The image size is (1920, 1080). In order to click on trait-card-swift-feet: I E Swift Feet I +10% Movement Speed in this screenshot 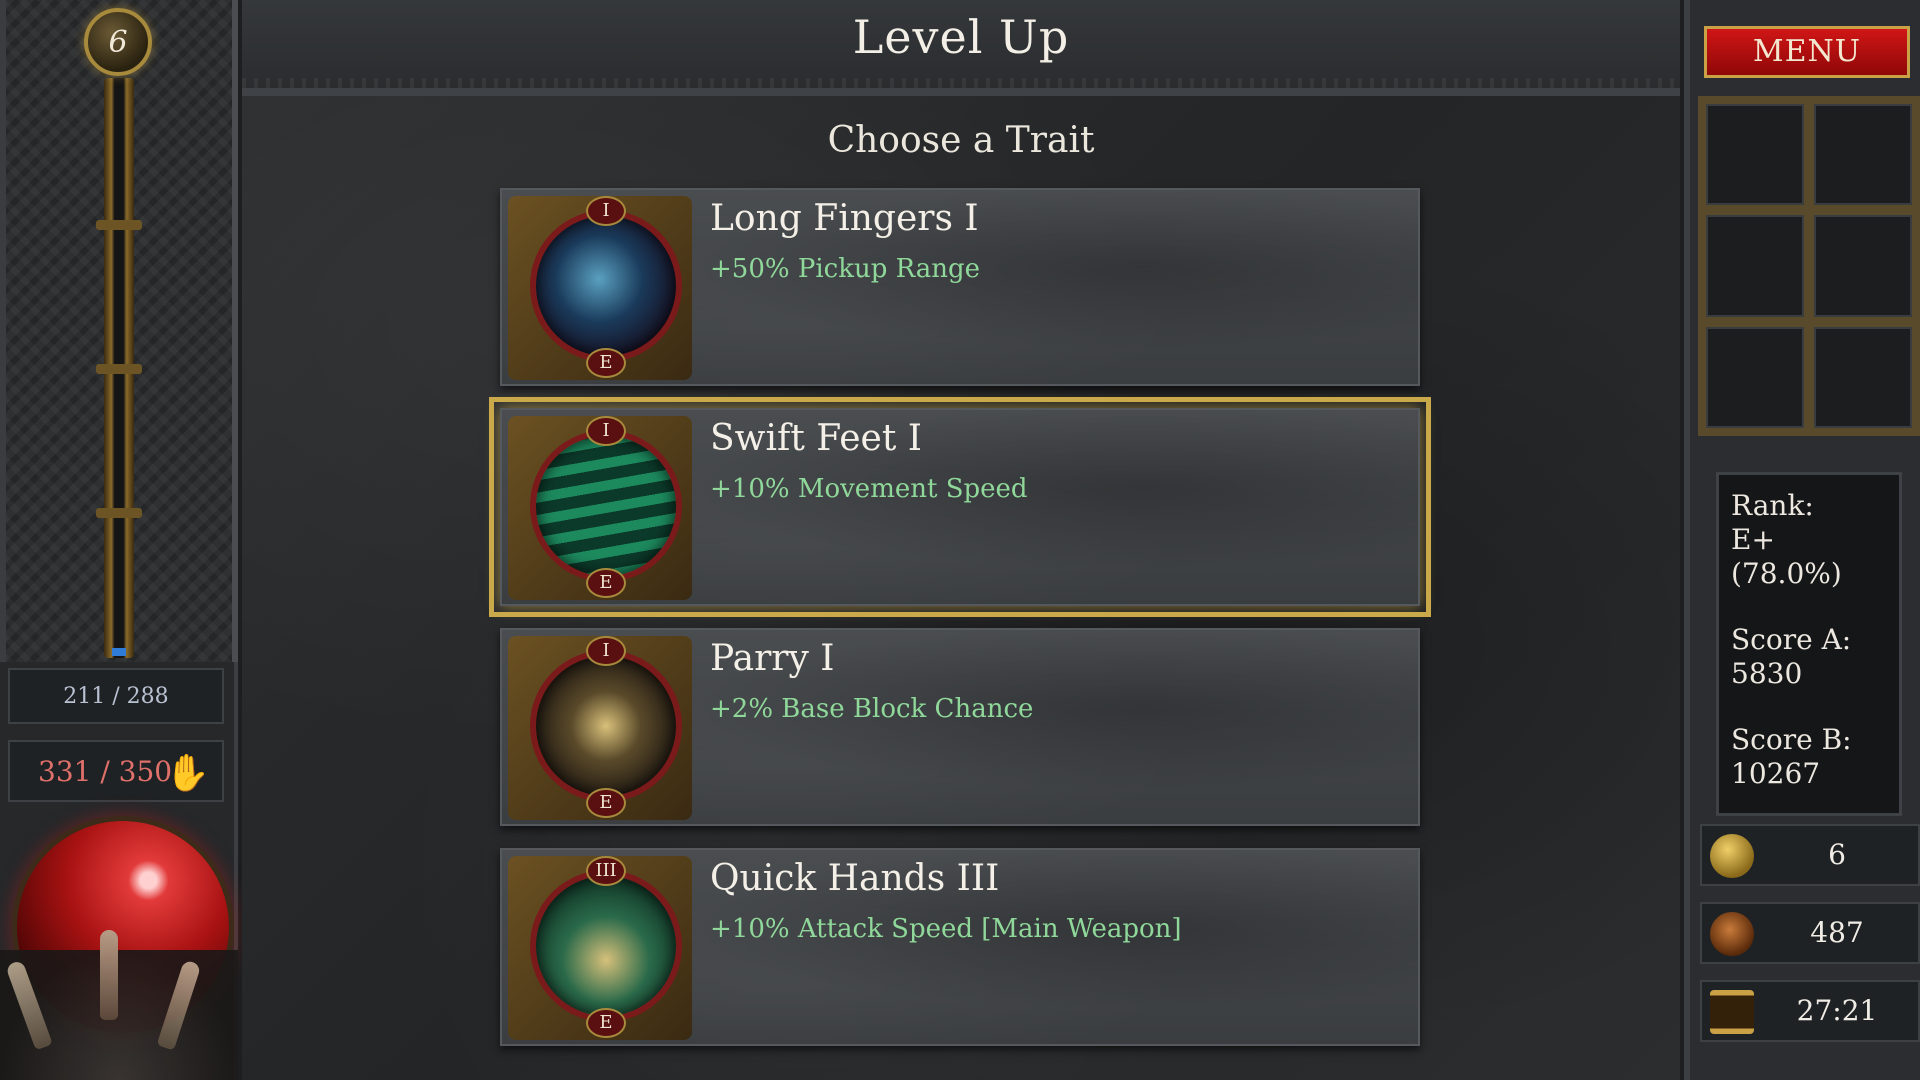, I will do `click(960, 507)`.